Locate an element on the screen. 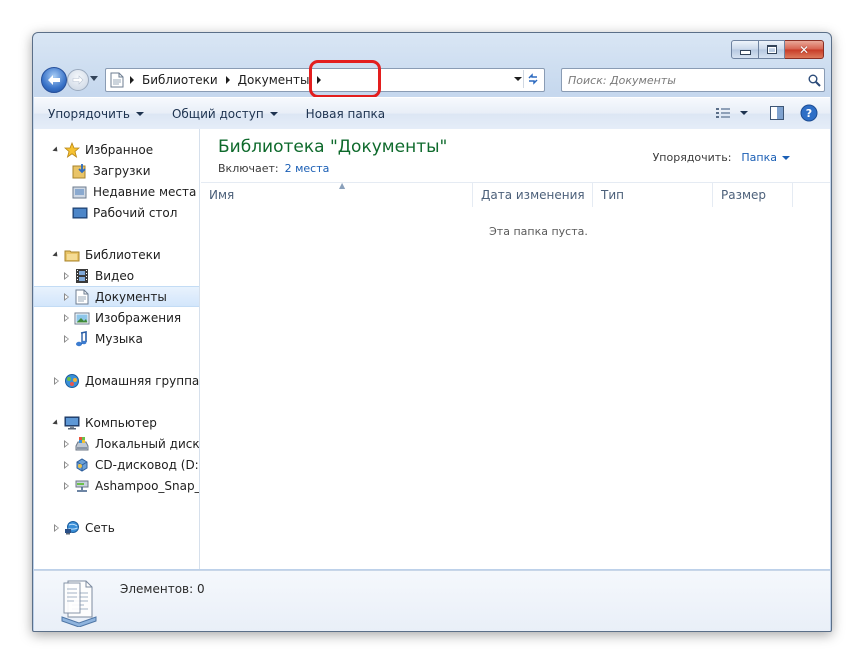 This screenshot has width=864, height=664. nav-network: Сеть is located at coordinates (116, 527).